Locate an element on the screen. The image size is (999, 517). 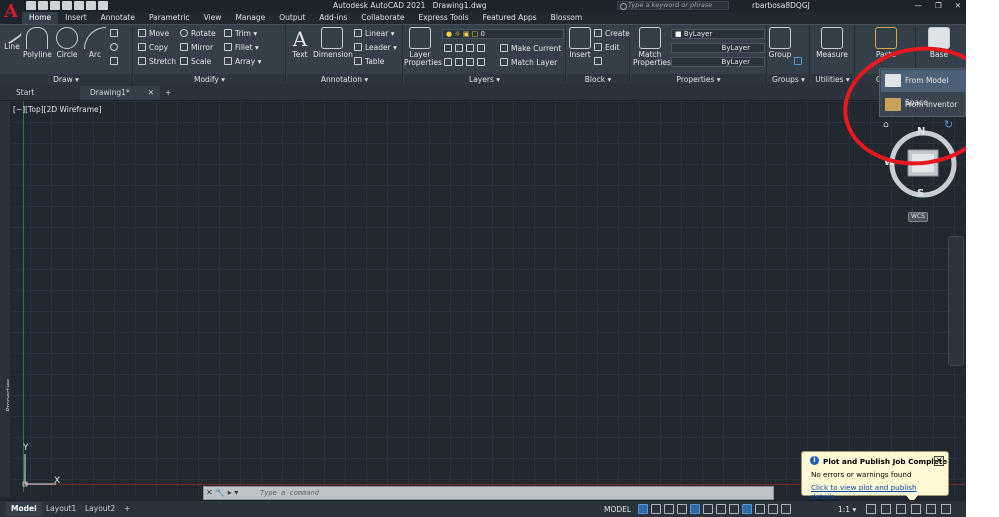
trim-button: Trim ▾ is located at coordinates (240, 33).